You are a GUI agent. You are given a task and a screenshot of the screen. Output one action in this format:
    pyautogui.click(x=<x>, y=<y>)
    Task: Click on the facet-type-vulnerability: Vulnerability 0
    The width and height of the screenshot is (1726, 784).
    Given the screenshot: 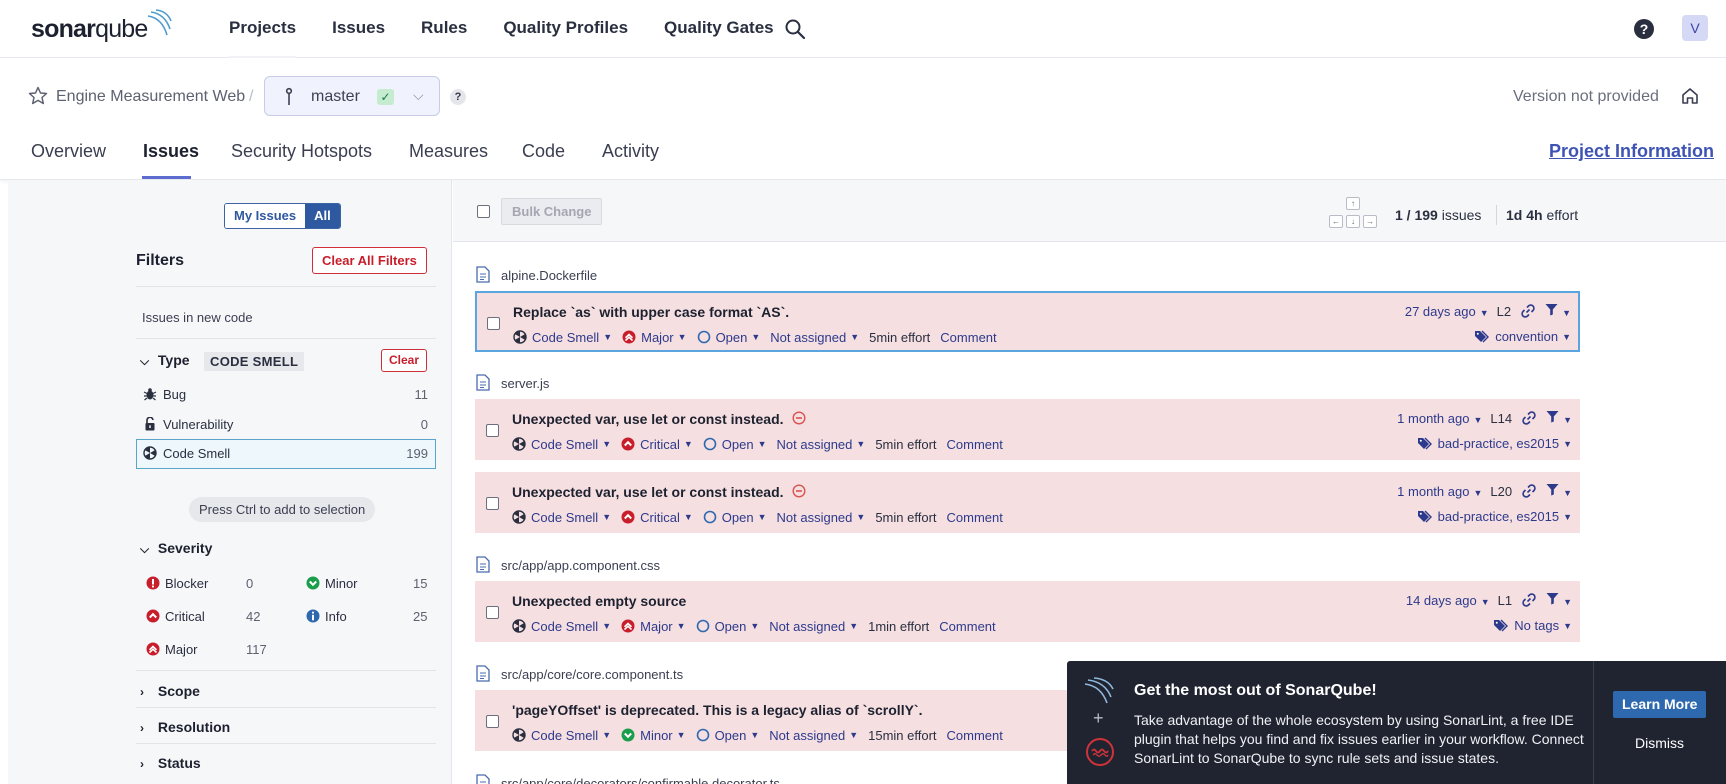 What is the action you would take?
    pyautogui.click(x=286, y=425)
    